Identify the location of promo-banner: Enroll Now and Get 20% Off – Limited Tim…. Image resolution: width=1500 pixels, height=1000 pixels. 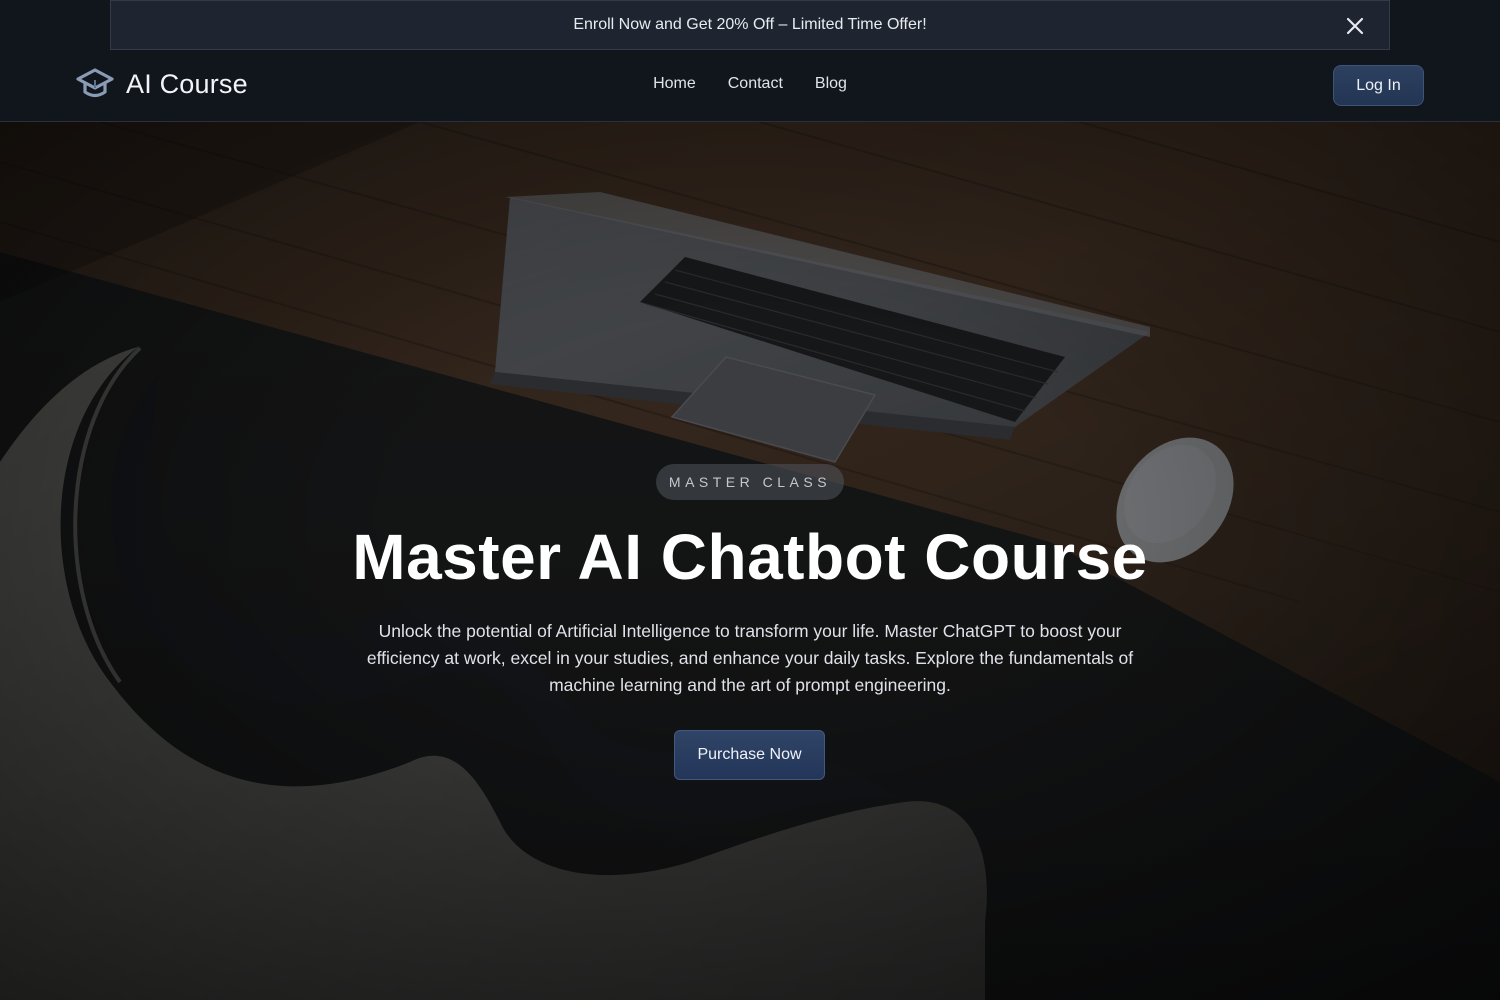
(750, 25).